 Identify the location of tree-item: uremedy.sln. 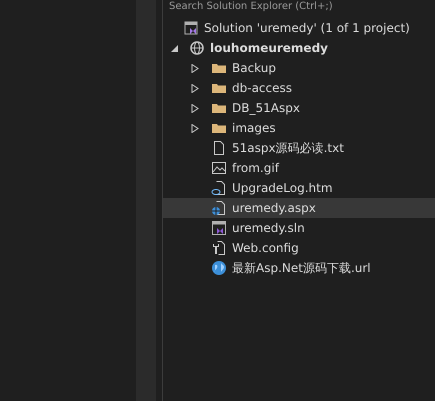
(299, 228).